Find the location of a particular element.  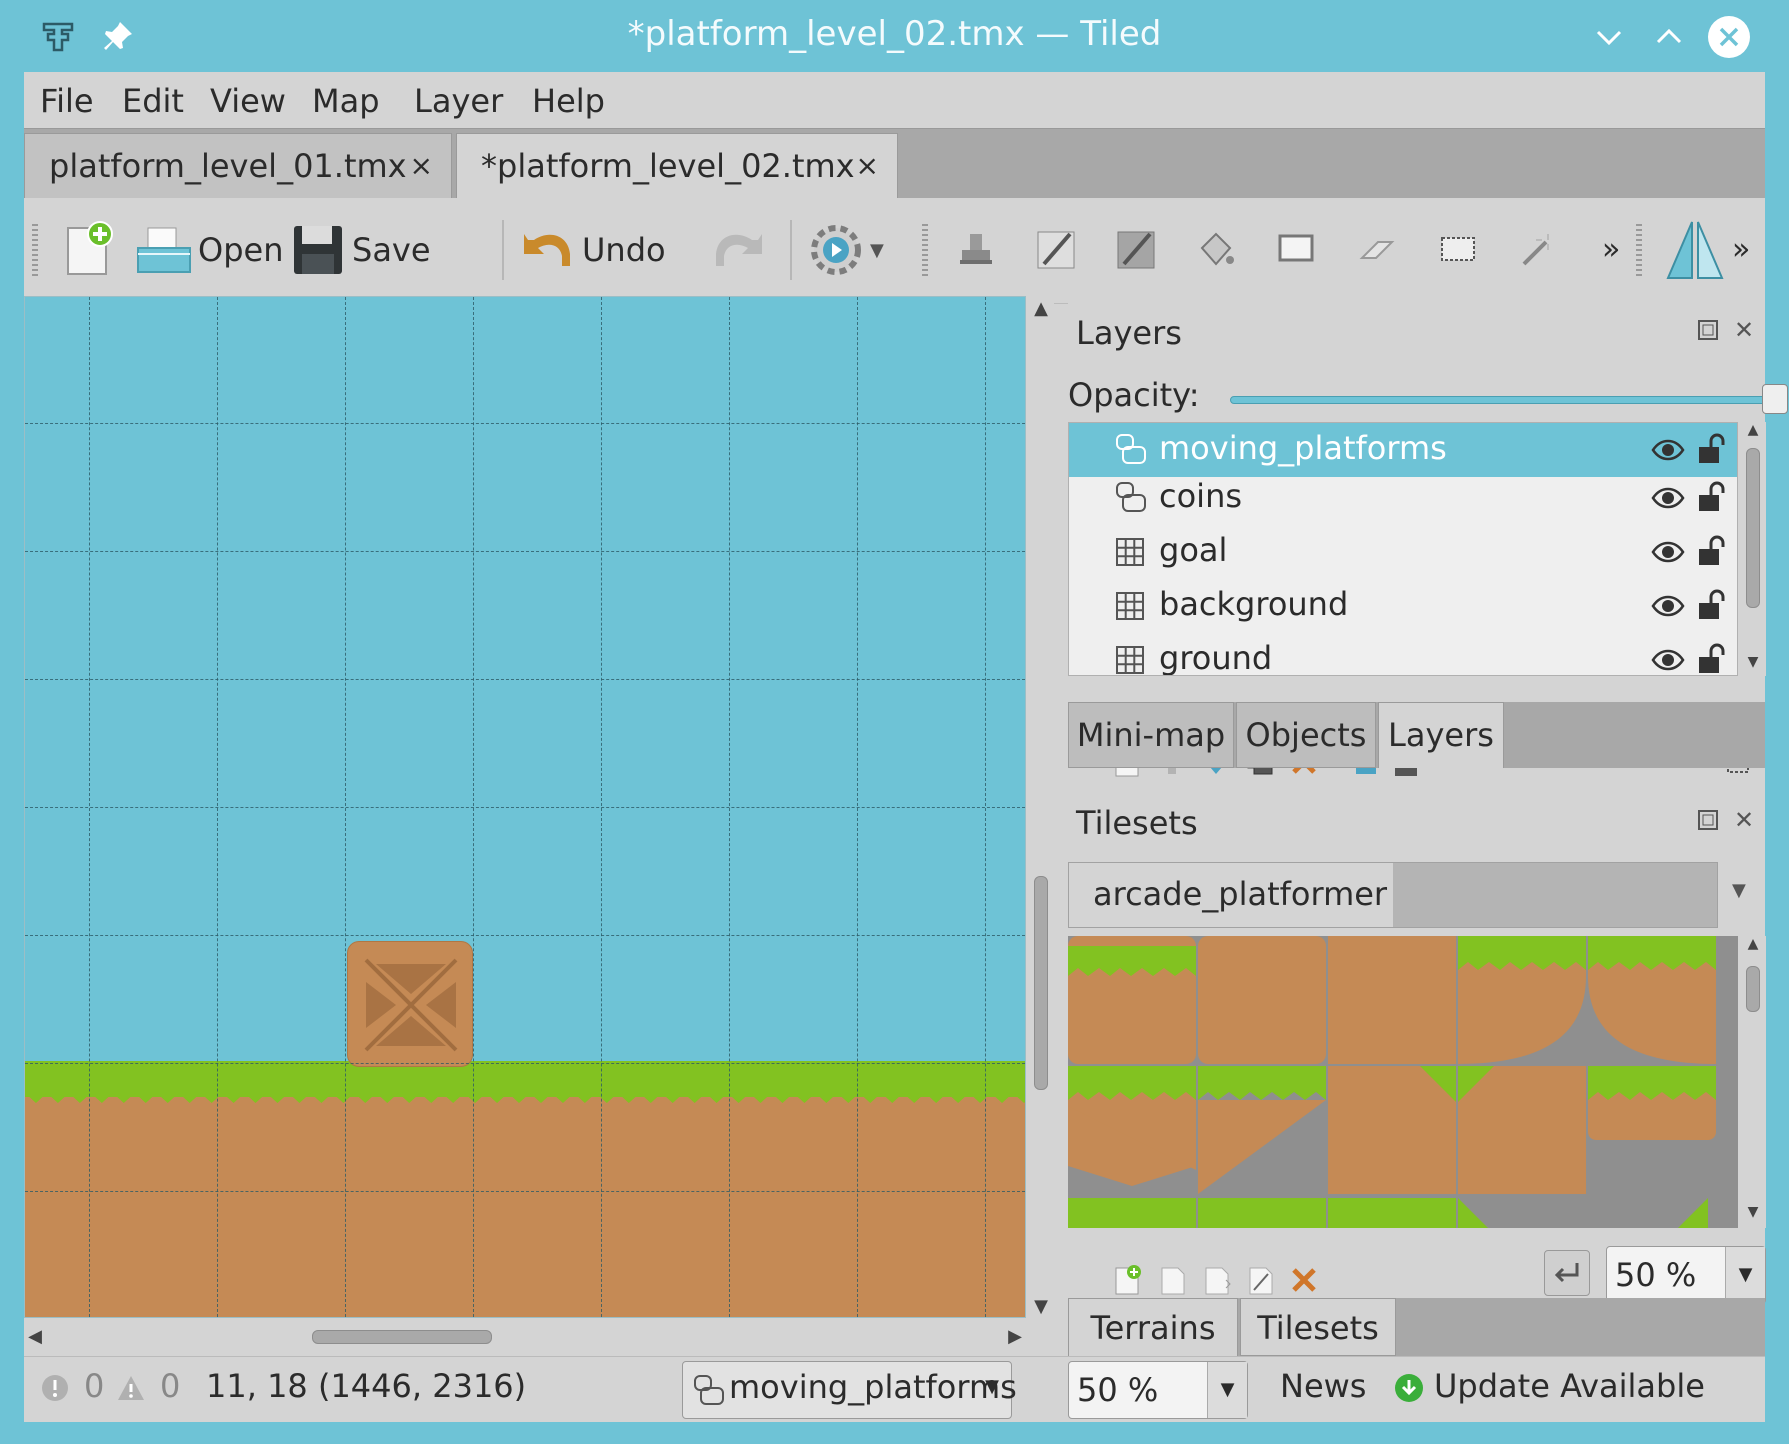

opacity-slider is located at coordinates (1499, 400).